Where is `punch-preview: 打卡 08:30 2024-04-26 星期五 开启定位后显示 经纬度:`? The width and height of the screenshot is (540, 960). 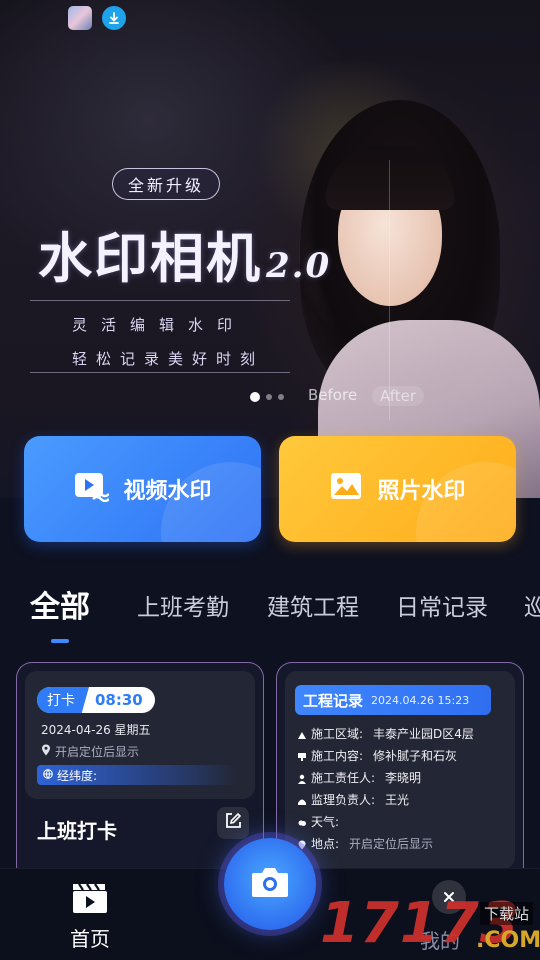
punch-preview: 打卡 08:30 2024-04-26 星期五 开启定位后显示 经纬度: is located at coordinates (140, 735).